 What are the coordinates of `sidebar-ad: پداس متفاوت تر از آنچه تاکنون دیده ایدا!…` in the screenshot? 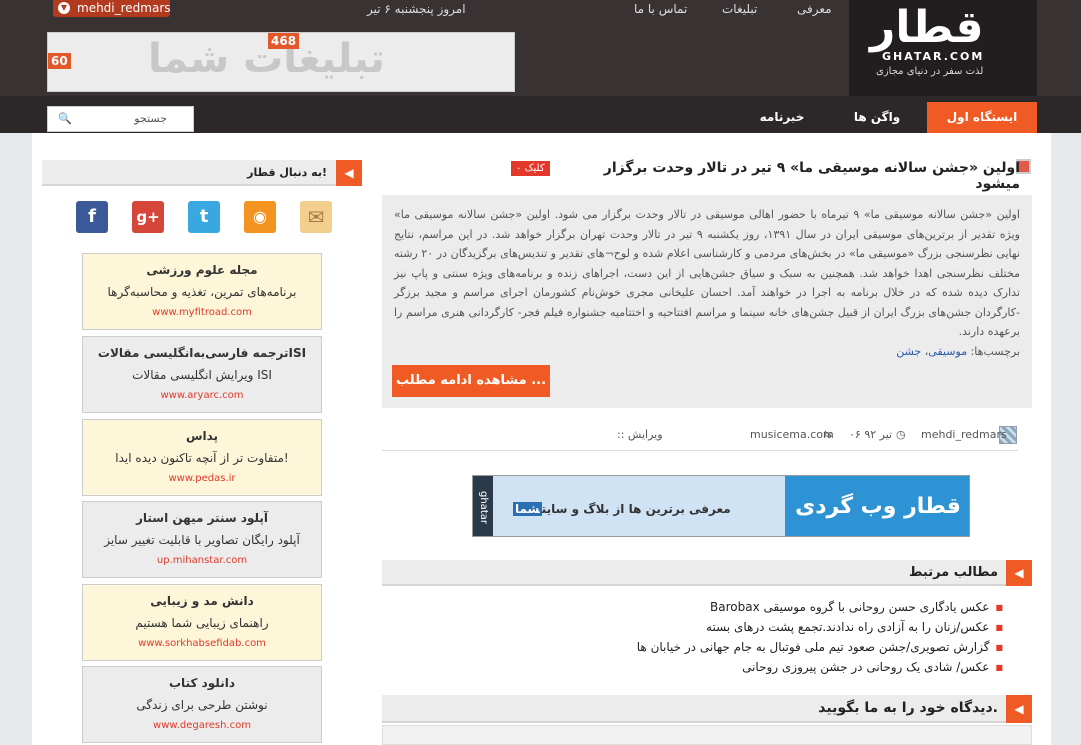 It's located at (202, 457).